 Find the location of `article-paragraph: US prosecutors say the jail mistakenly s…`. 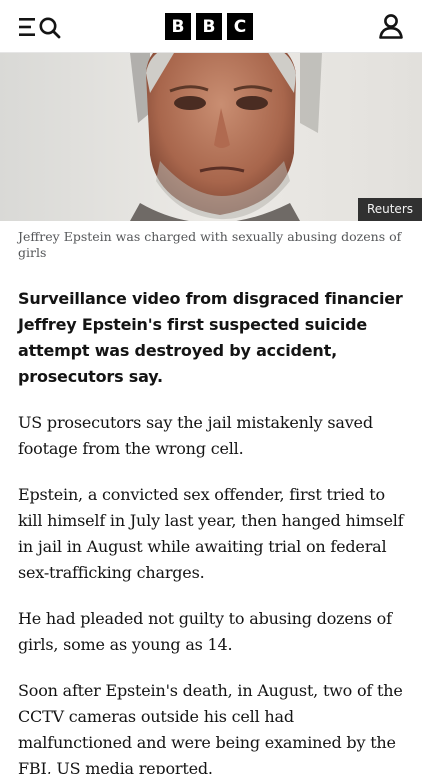

article-paragraph: US prosecutors say the jail mistakenly s… is located at coordinates (195, 435).